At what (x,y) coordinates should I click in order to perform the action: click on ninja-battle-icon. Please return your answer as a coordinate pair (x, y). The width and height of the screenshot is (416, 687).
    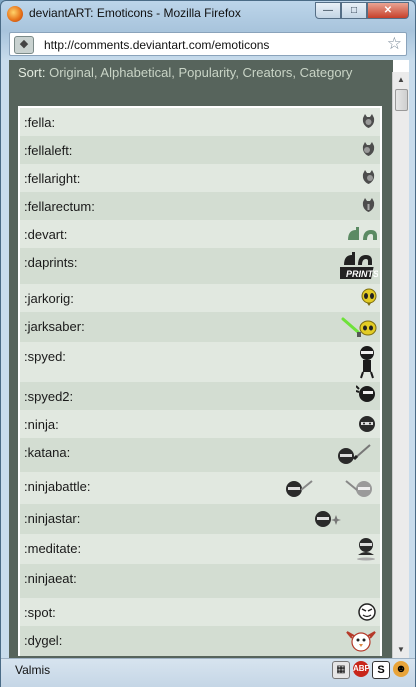
    Looking at the image, I should click on (329, 488).